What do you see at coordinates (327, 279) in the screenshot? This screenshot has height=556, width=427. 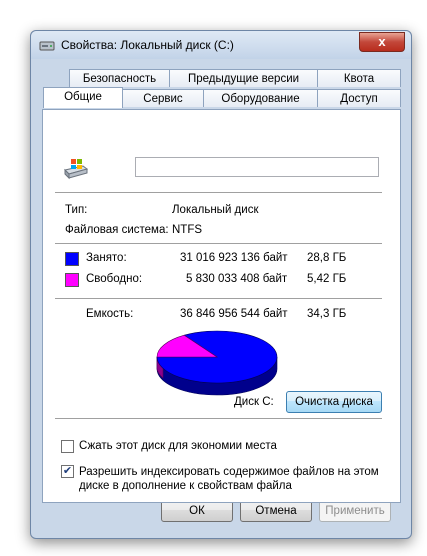 I see `free-size: 5,42 ГБ` at bounding box center [327, 279].